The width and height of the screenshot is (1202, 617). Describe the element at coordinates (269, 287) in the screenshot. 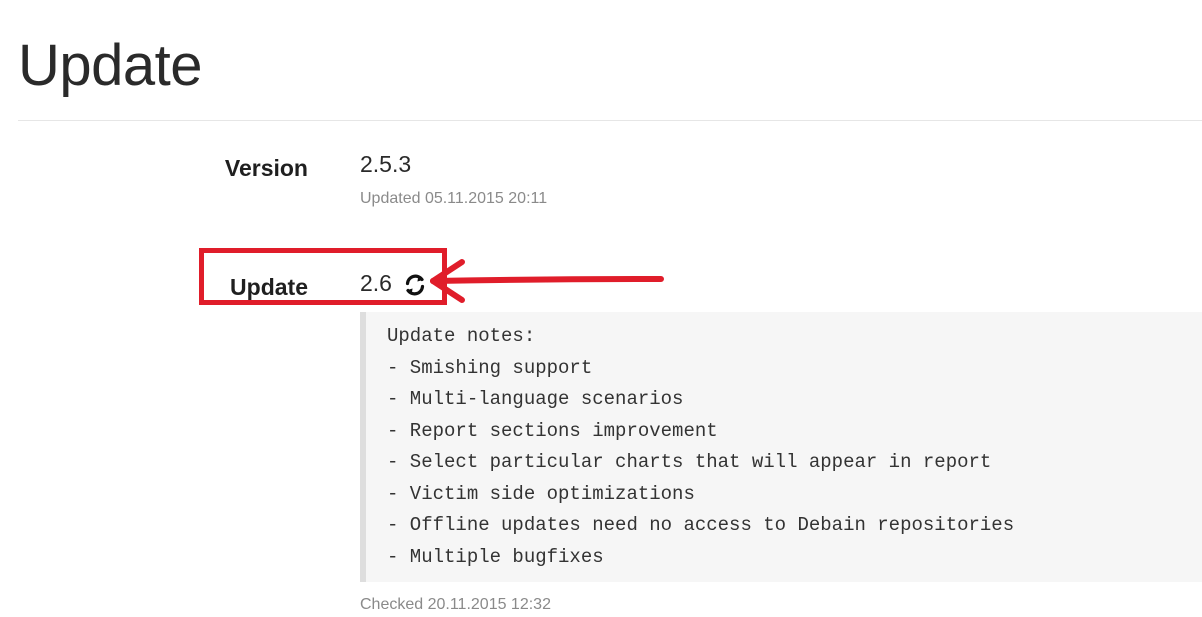

I see `update-label: Update` at that location.